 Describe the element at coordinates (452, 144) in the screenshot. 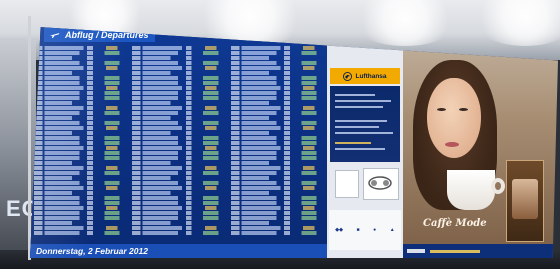

I see `model-lips` at that location.